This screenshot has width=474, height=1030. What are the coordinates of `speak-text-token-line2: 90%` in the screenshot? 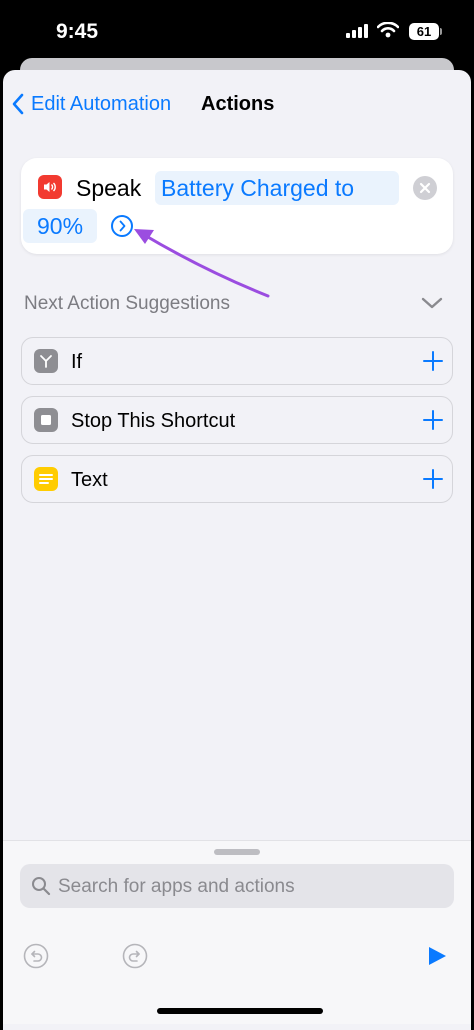 It's located at (60, 226).